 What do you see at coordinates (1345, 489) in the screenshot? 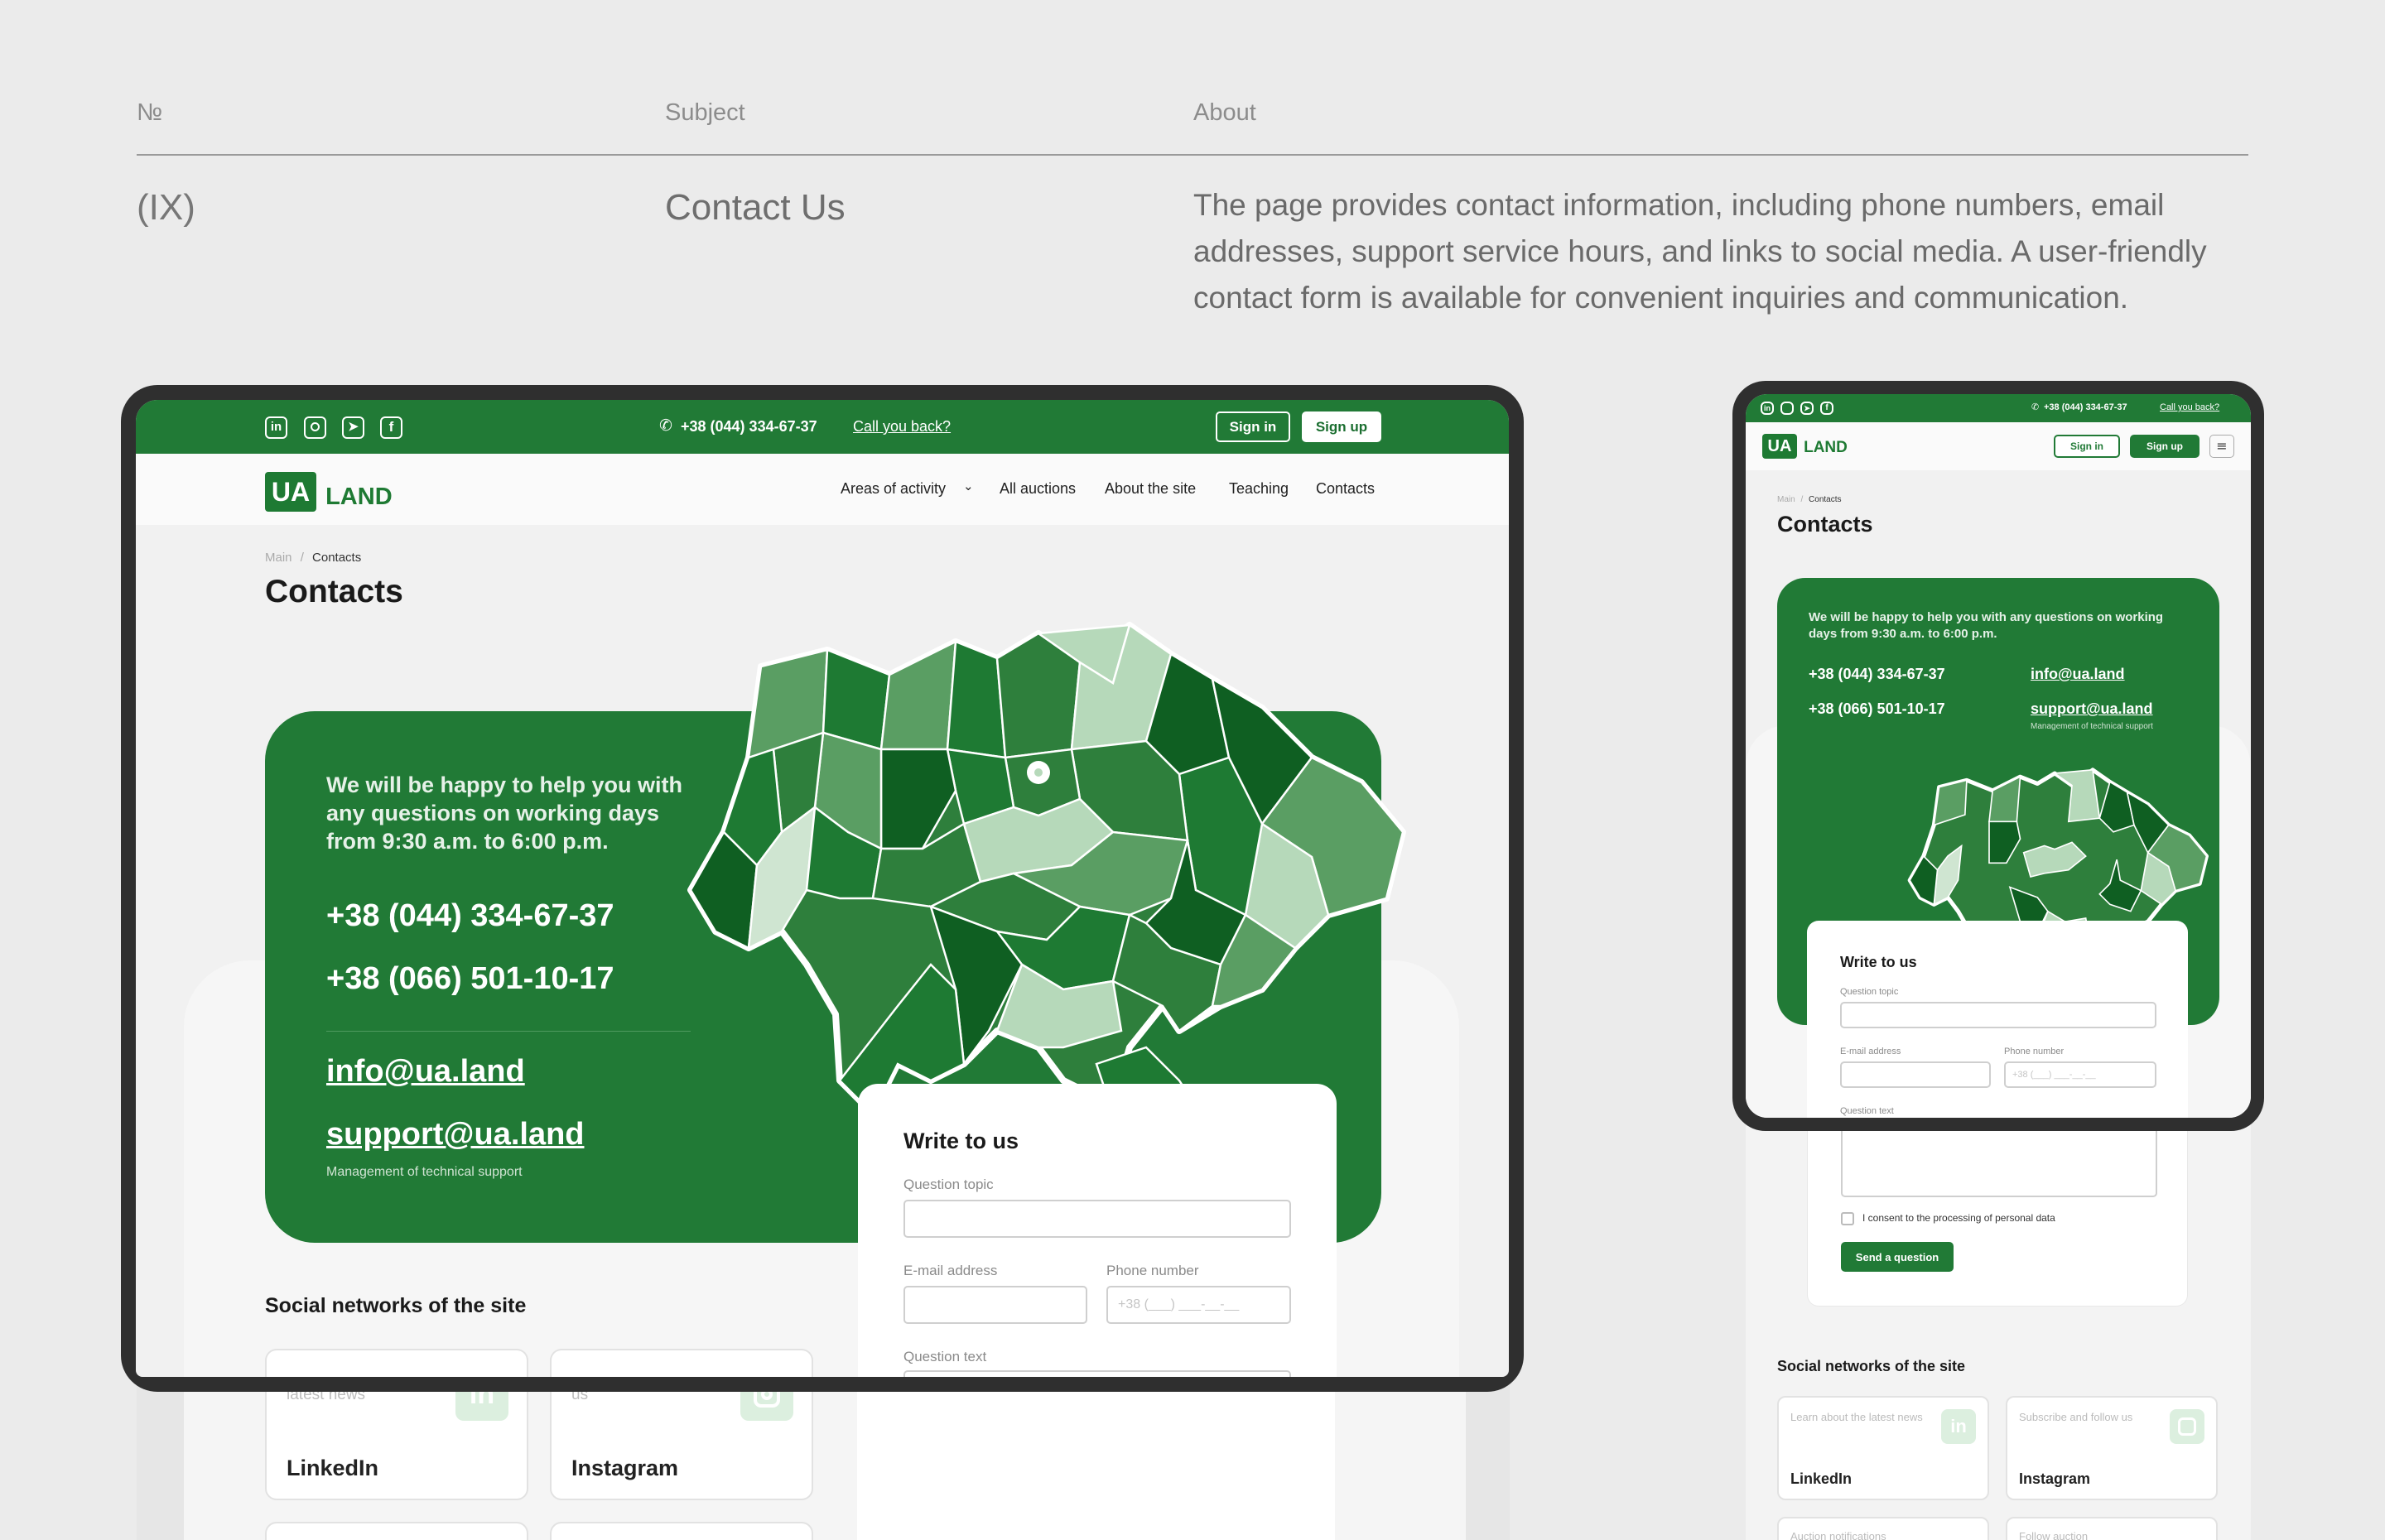
I see `nav-contacts: Contacts` at bounding box center [1345, 489].